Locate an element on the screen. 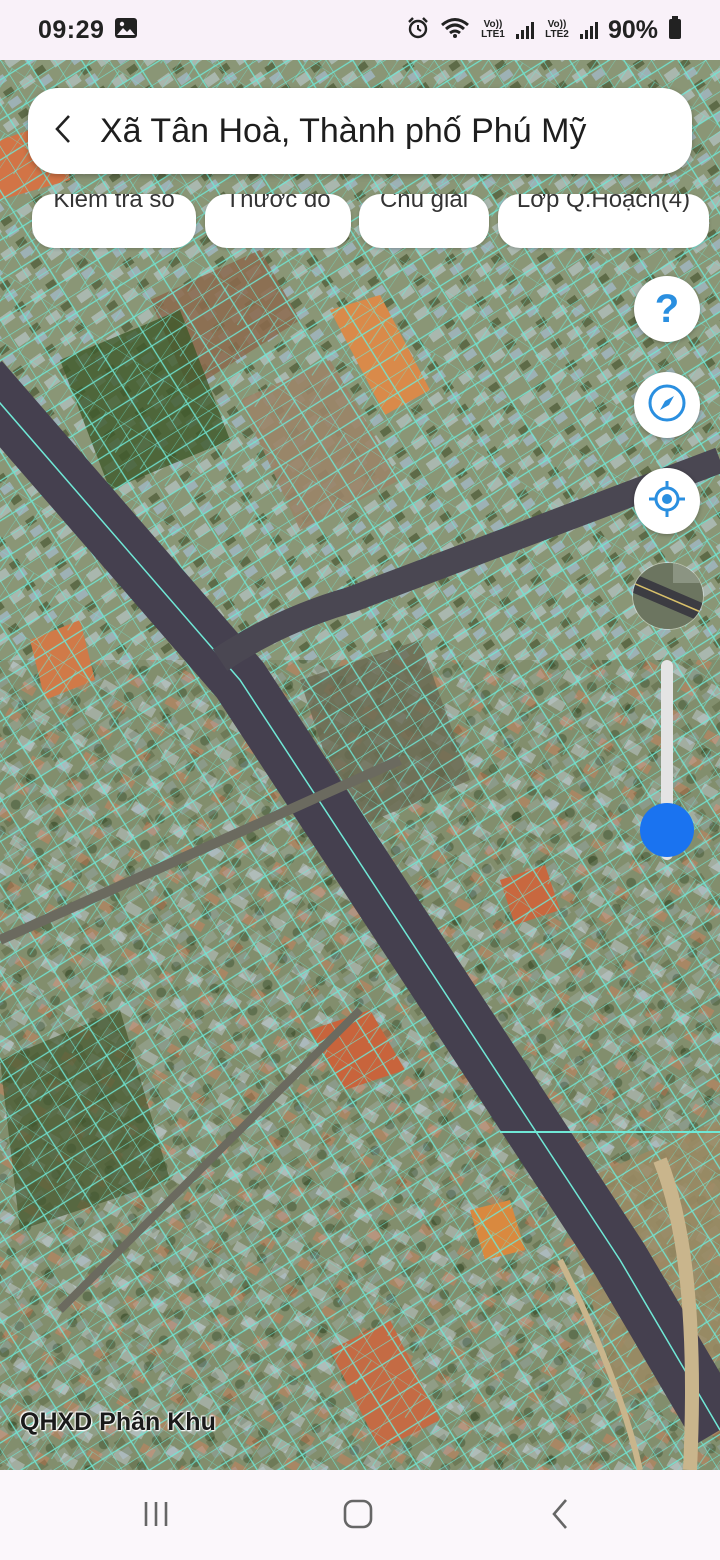  recent-apps-button is located at coordinates (156, 1516).